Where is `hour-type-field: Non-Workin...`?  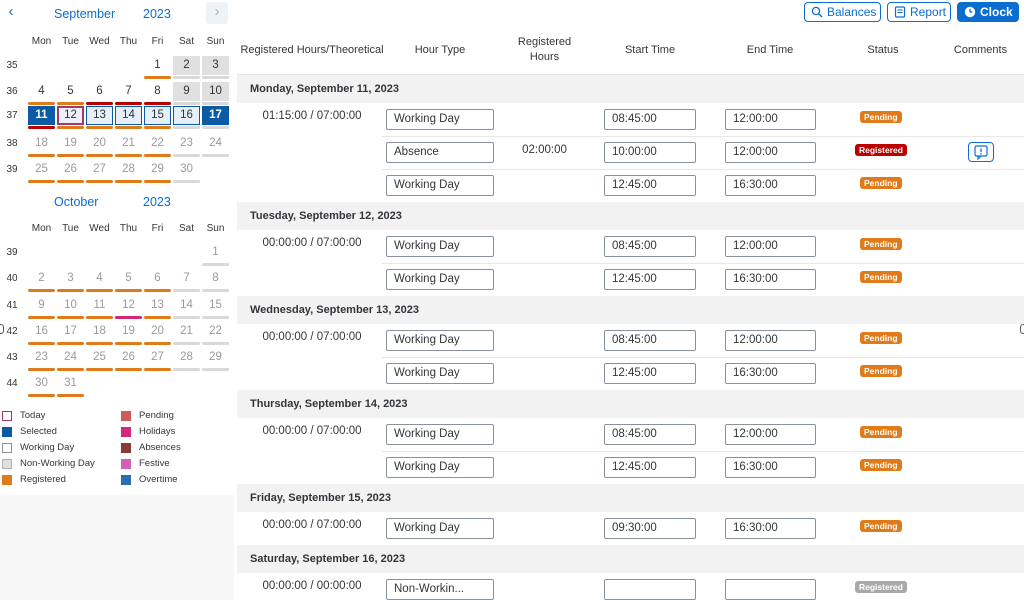 hour-type-field: Non-Workin... is located at coordinates (440, 589).